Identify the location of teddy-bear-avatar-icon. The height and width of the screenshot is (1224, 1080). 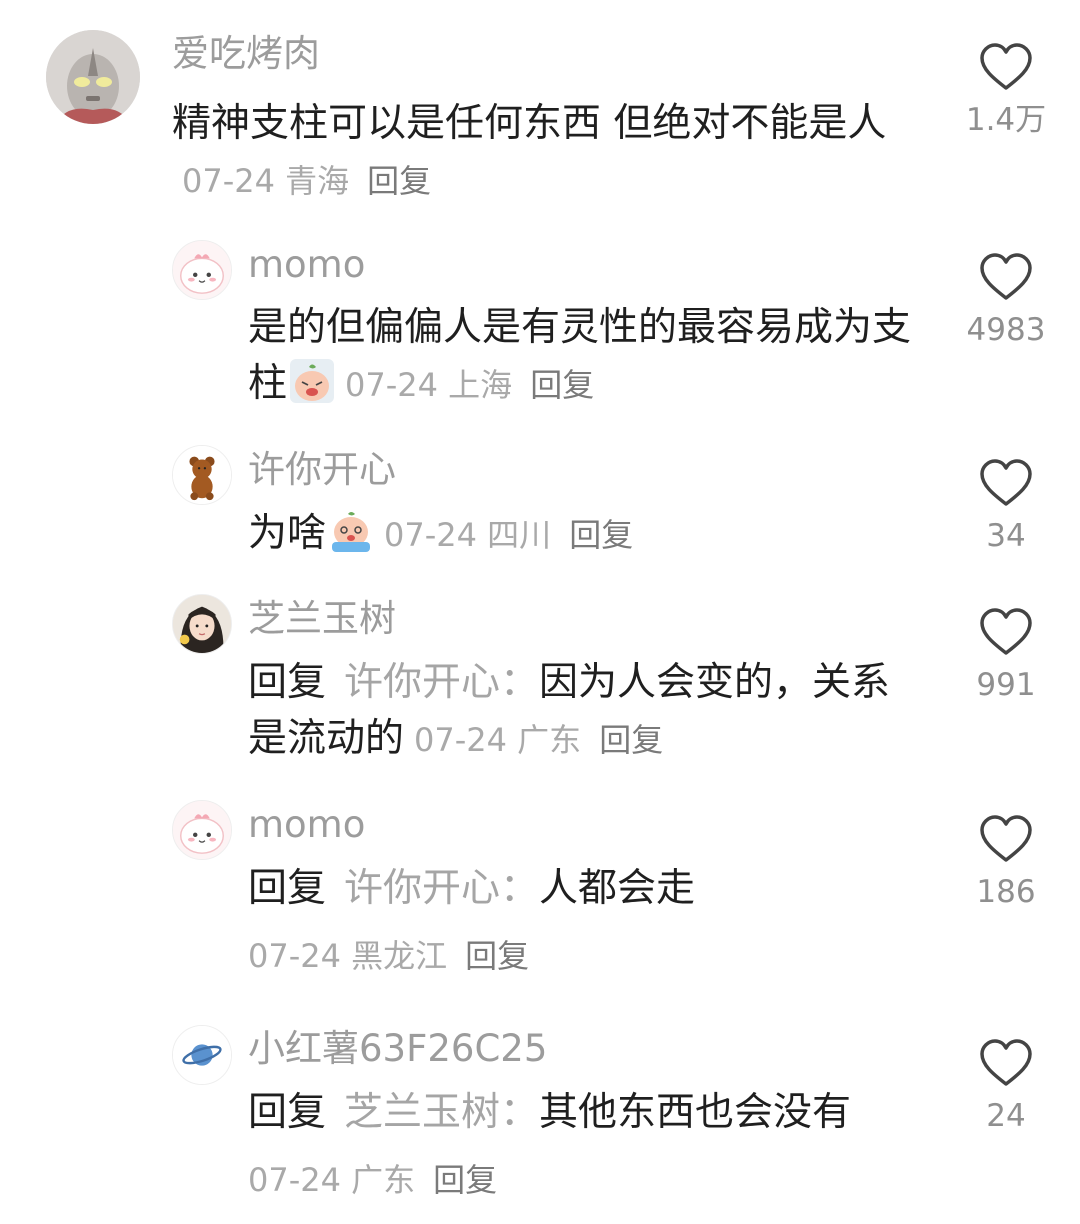
(202, 475).